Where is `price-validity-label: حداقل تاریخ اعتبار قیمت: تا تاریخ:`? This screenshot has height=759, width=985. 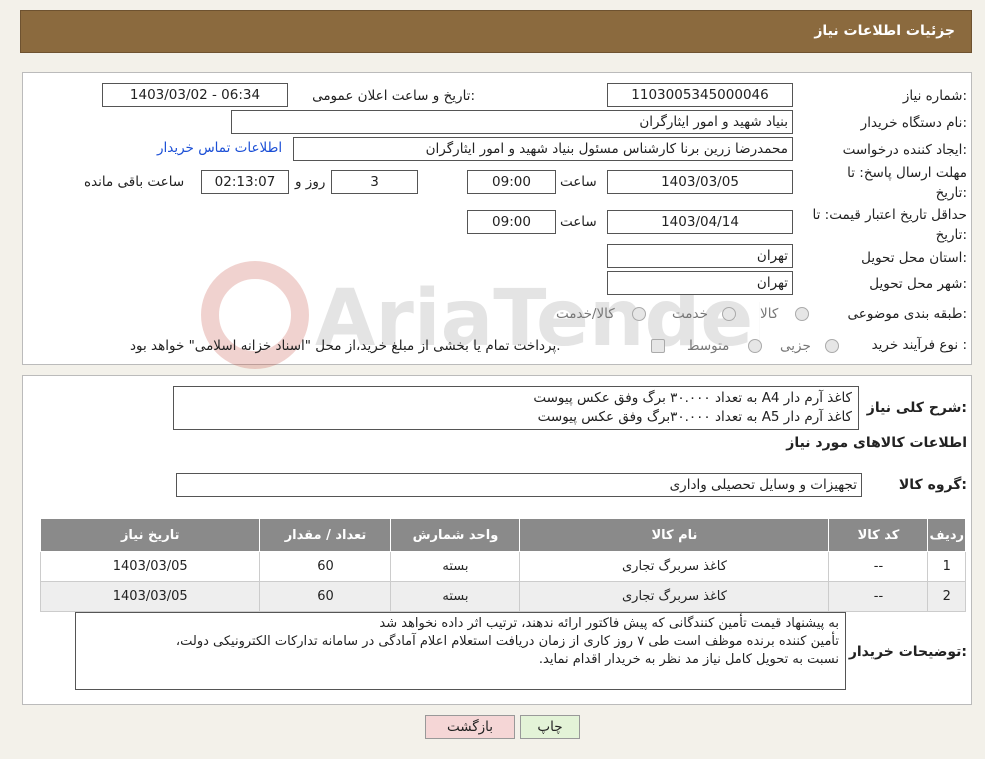
price-validity-label: حداقل تاریخ اعتبار قیمت: تا تاریخ: is located at coordinates (889, 225).